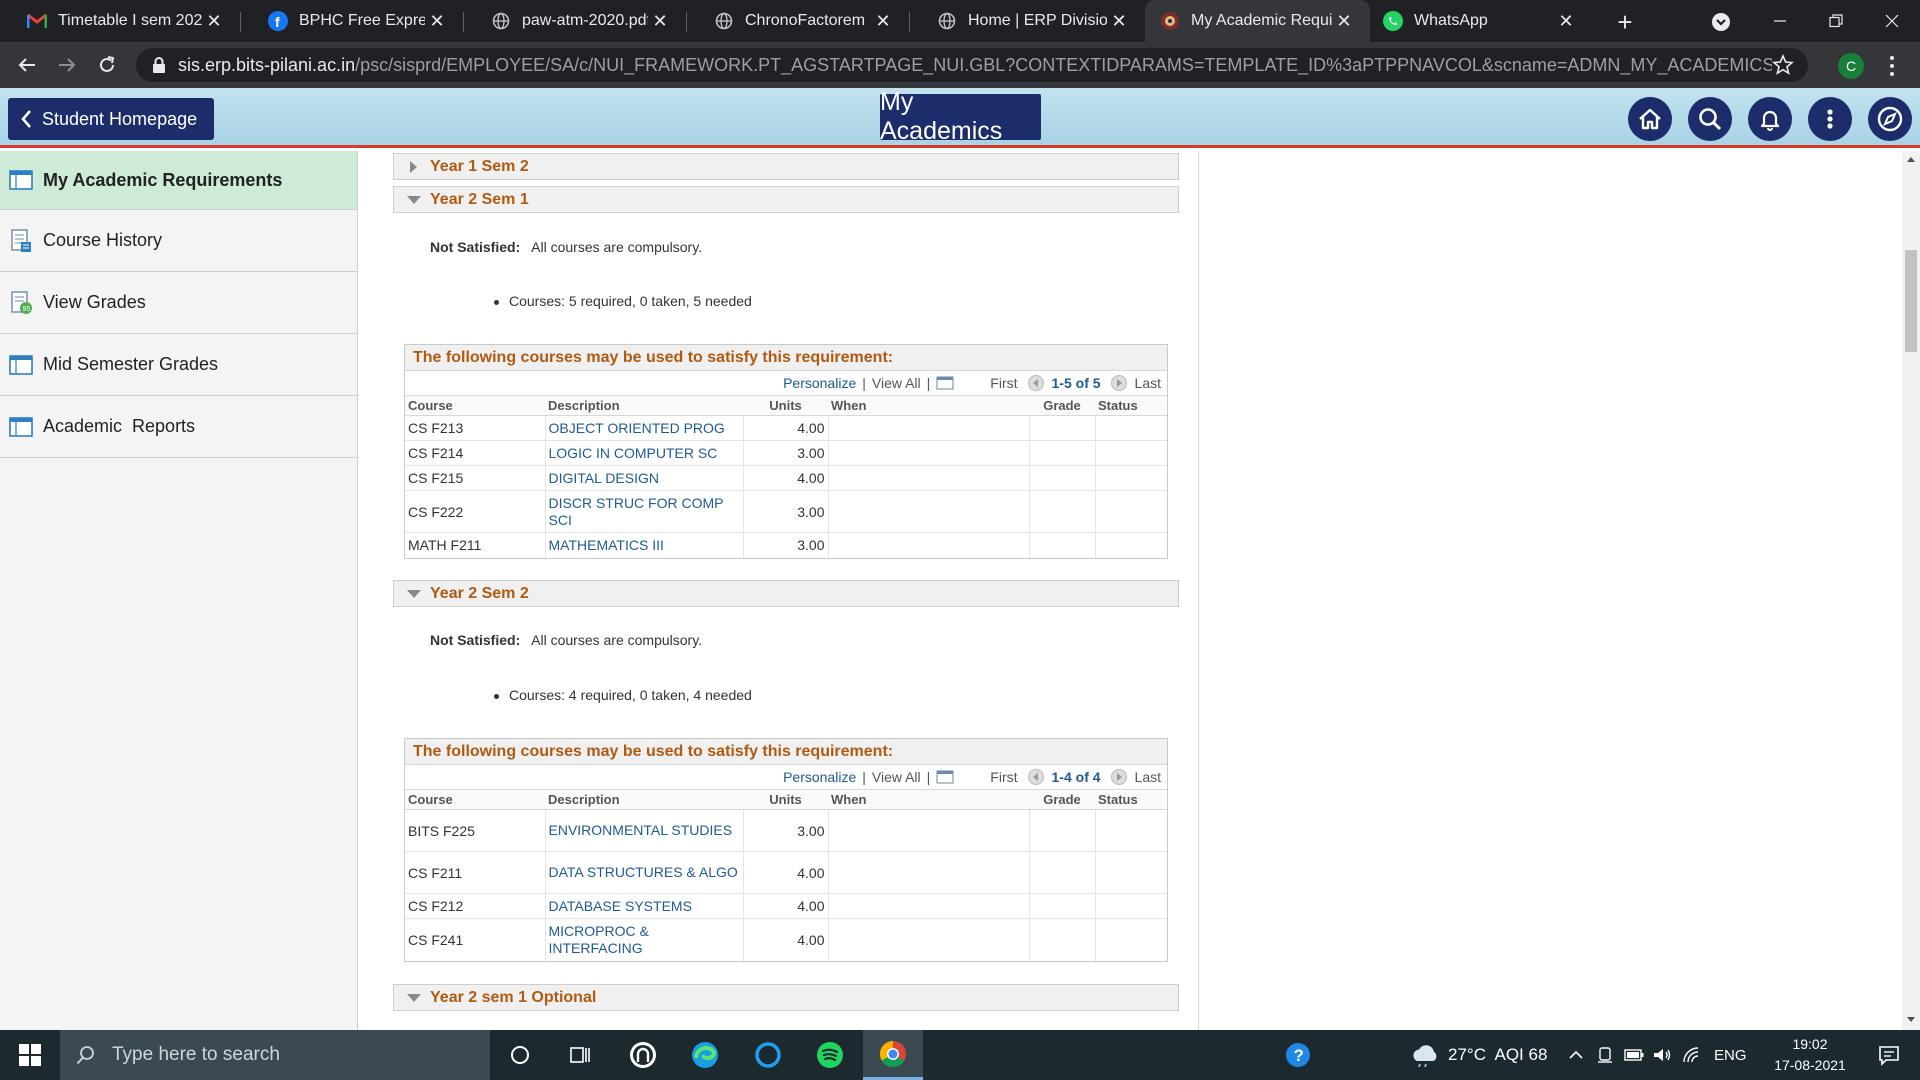 Image resolution: width=1920 pixels, height=1080 pixels. Describe the element at coordinates (1062, 478) in the screenshot. I see `course-grade` at that location.